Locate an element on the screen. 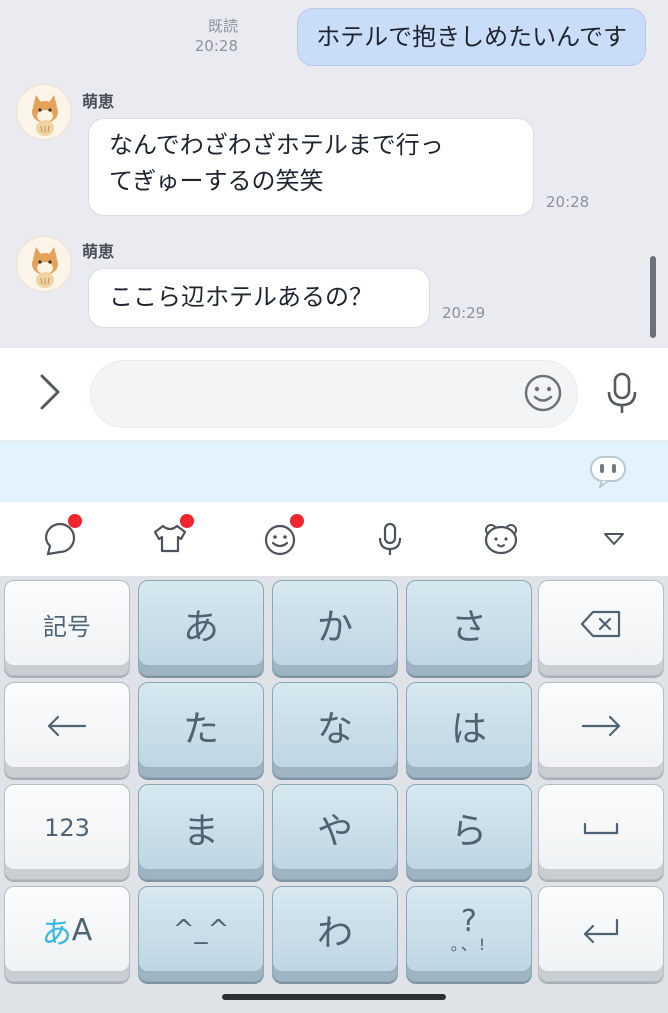  smiley-icon is located at coordinates (543, 393).